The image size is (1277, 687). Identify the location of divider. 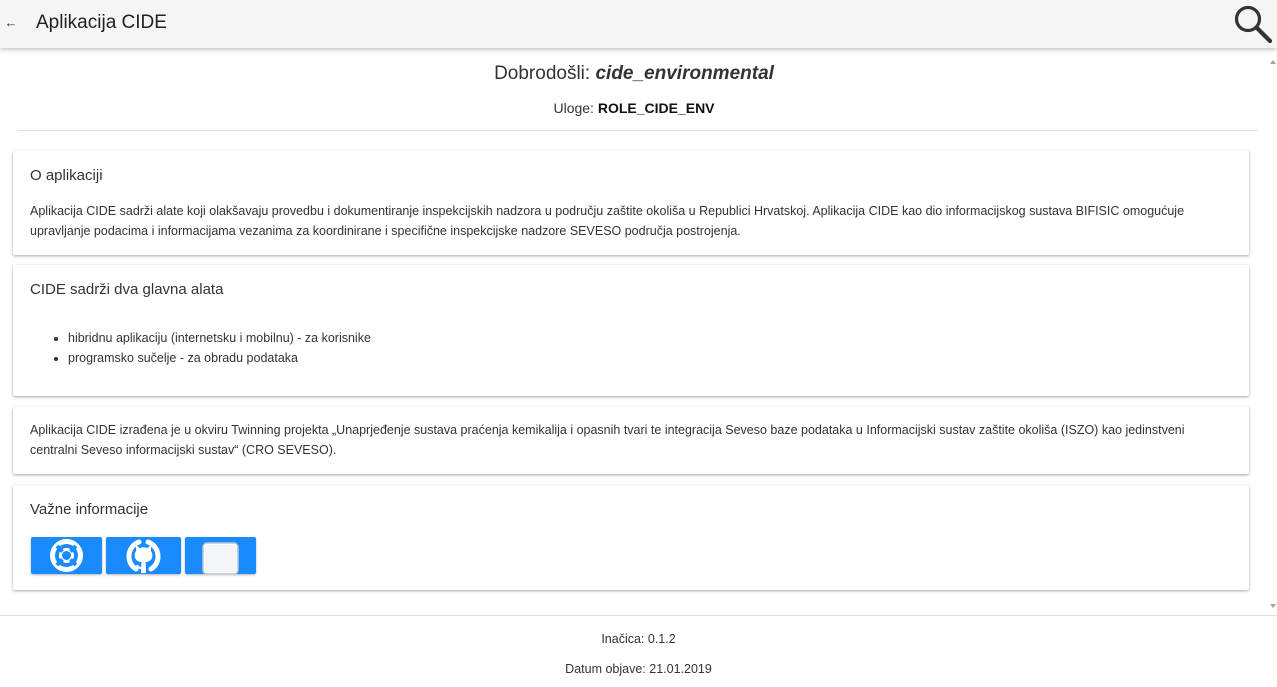
(638, 130).